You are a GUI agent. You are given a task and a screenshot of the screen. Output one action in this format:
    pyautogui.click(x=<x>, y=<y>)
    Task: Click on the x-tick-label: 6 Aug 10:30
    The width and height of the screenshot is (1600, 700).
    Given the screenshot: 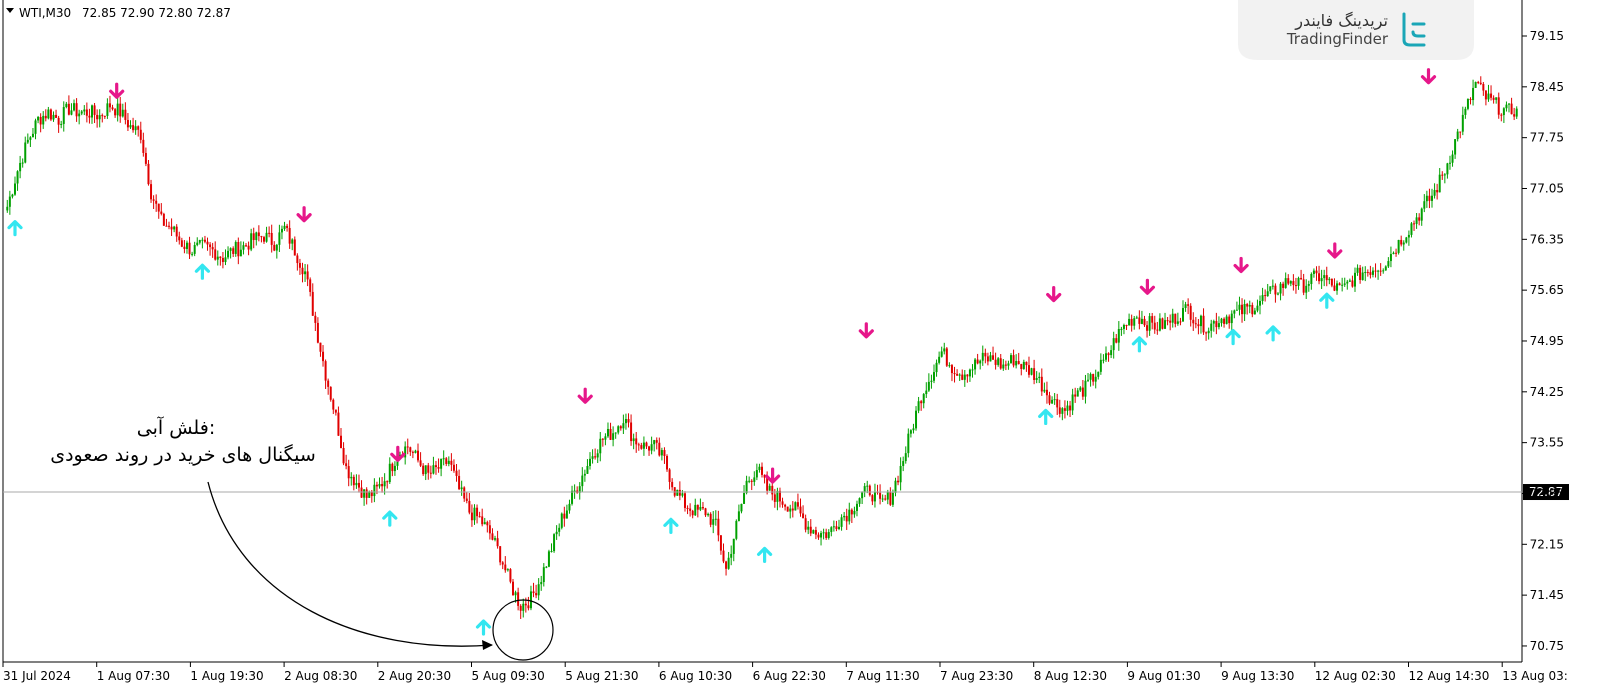 What is the action you would take?
    pyautogui.click(x=695, y=676)
    